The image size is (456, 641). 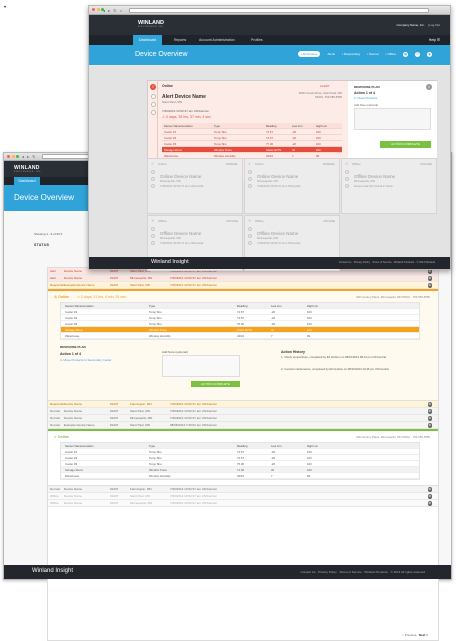 I want to click on sensor-cell: 43/10, so click(x=240, y=475).